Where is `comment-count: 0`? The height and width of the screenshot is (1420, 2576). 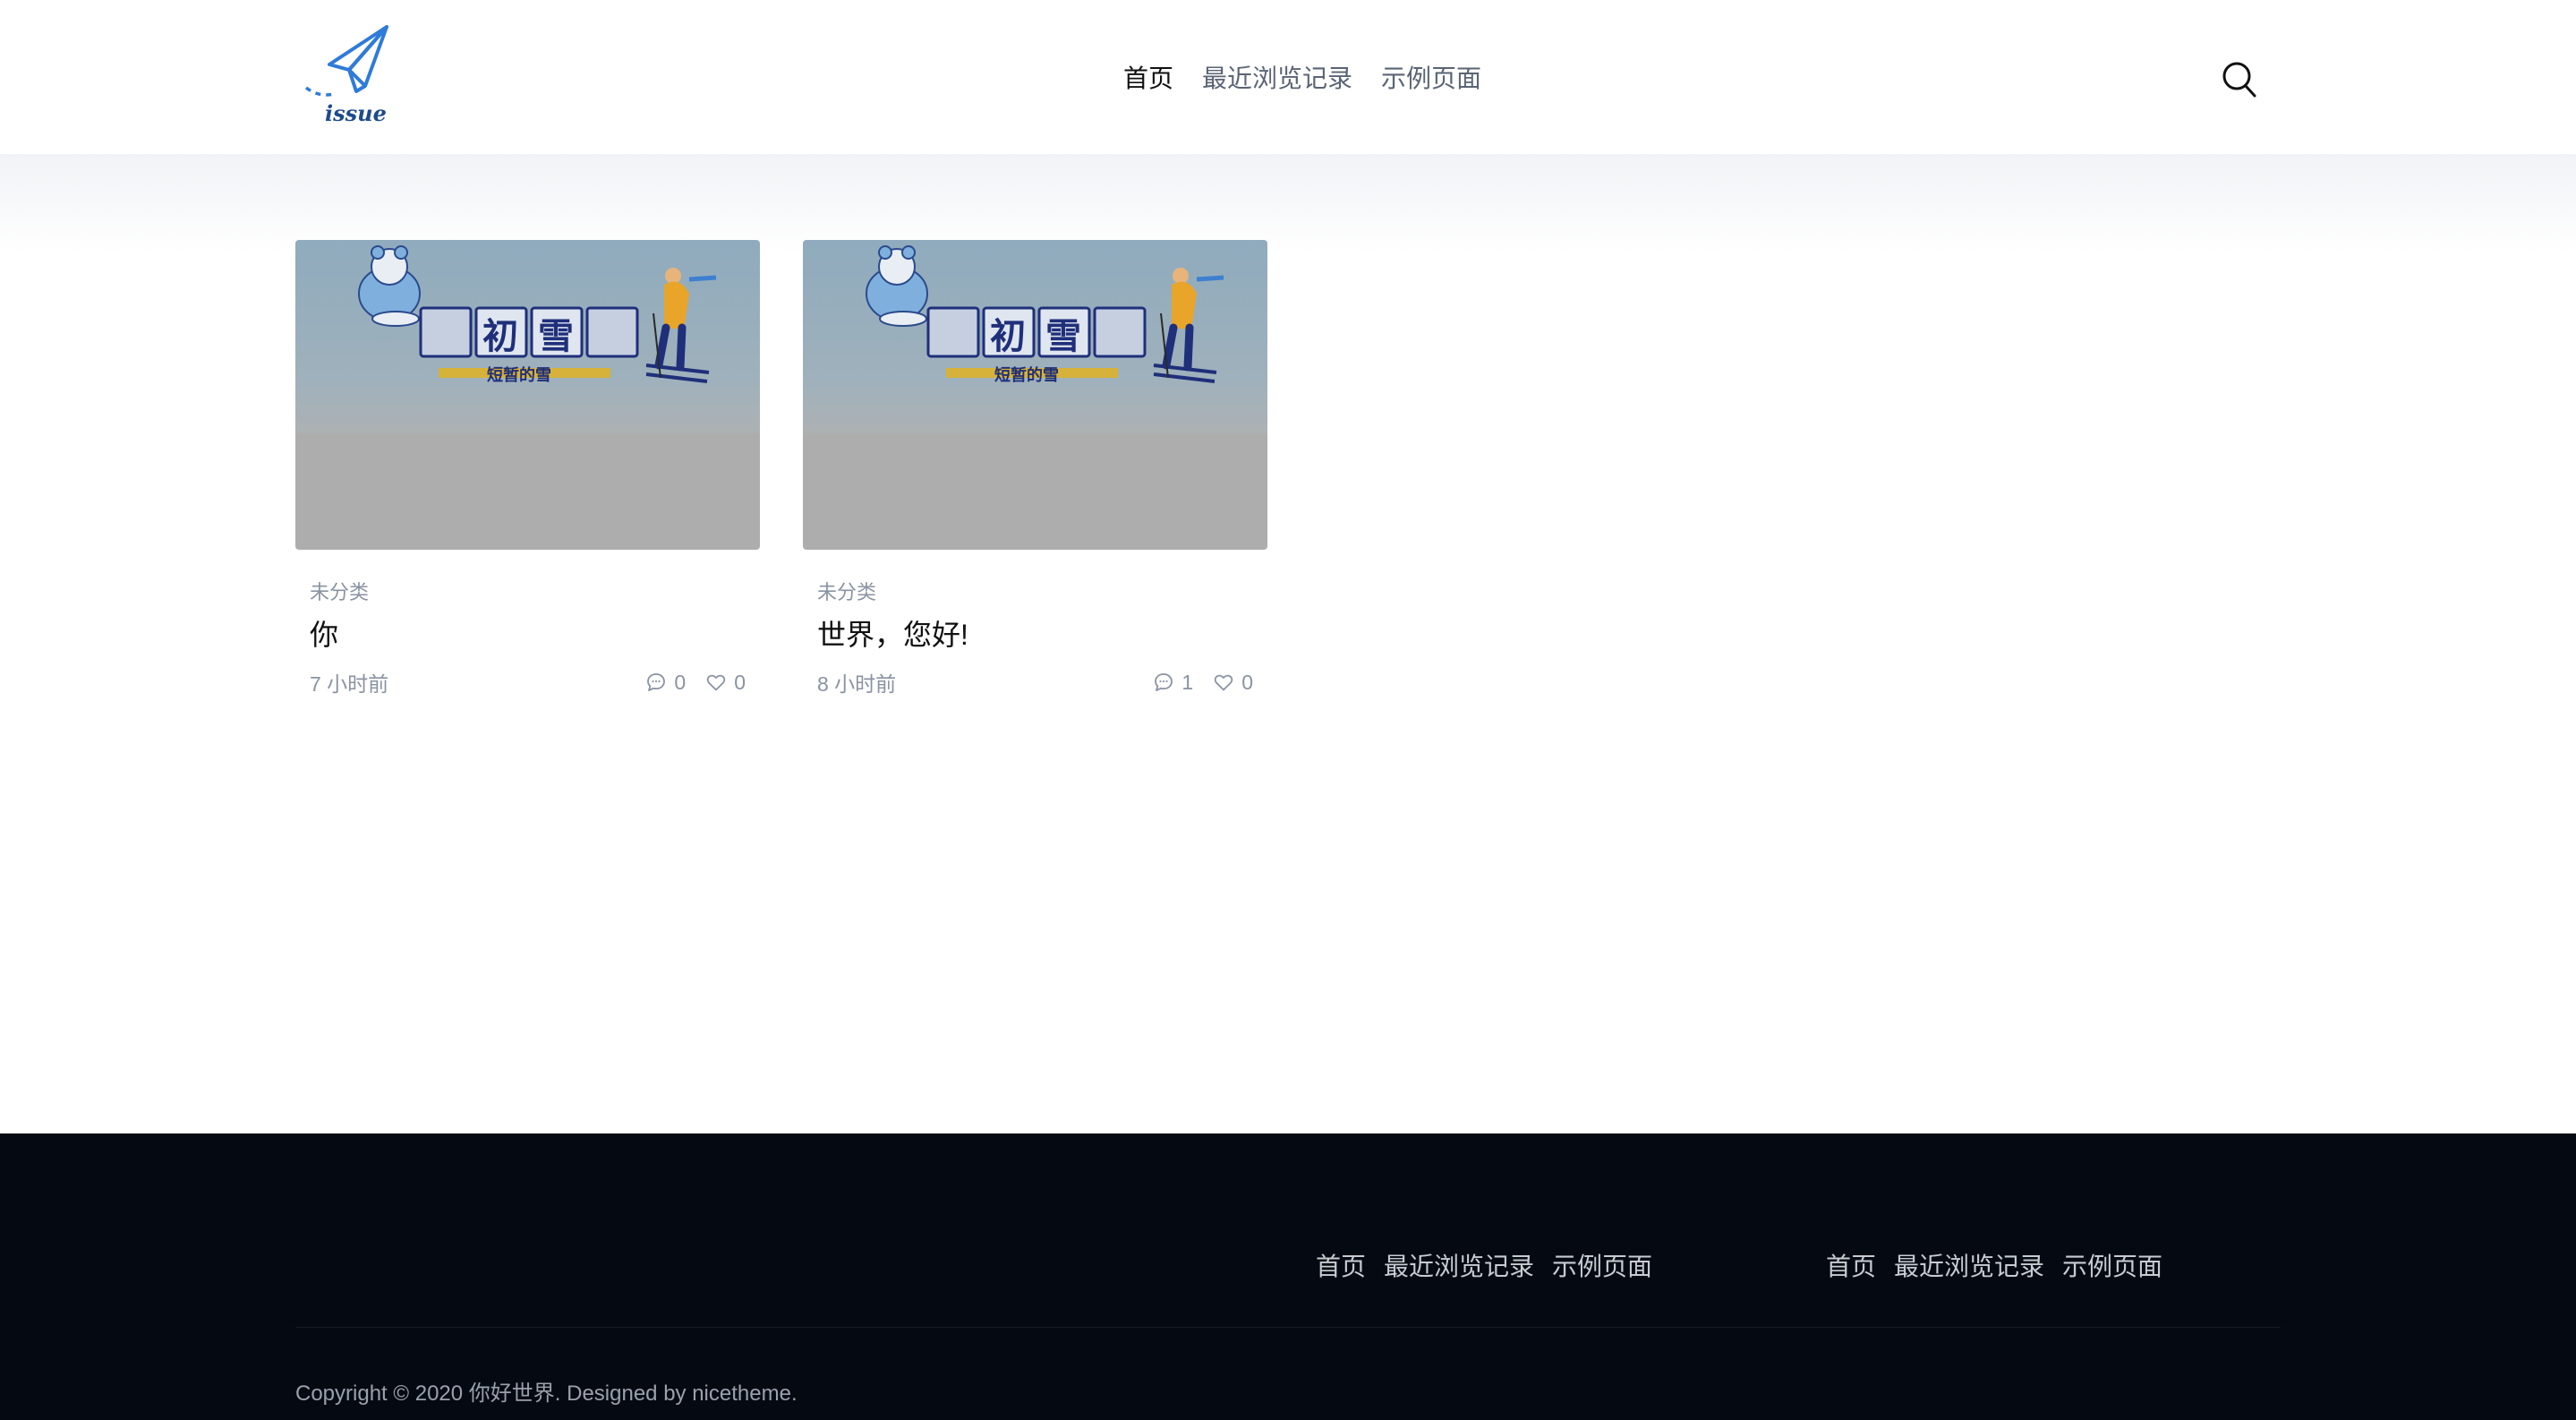 comment-count: 0 is located at coordinates (665, 683).